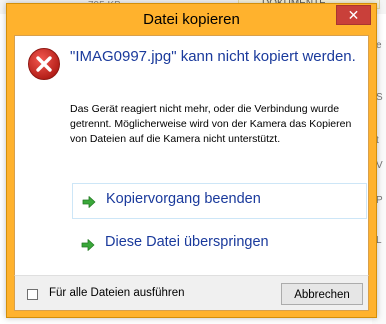 Image resolution: width=386 pixels, height=324 pixels. What do you see at coordinates (32, 294) in the screenshot?
I see `apply-all-checkbox` at bounding box center [32, 294].